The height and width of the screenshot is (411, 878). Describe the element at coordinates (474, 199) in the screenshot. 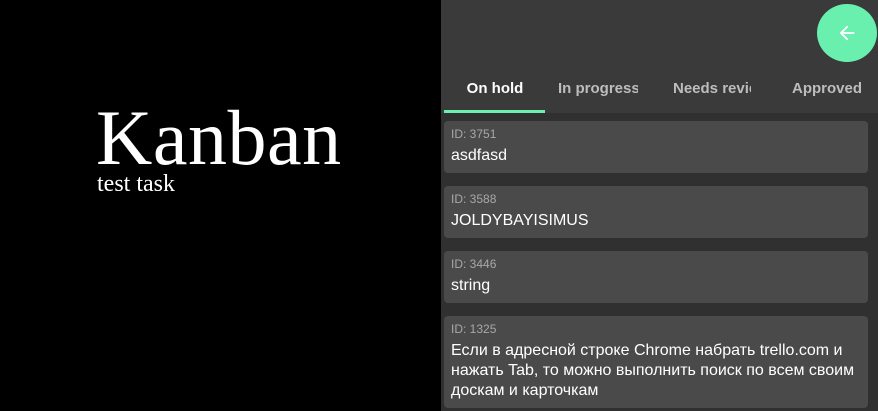

I see `task-id: ID: 3588` at that location.